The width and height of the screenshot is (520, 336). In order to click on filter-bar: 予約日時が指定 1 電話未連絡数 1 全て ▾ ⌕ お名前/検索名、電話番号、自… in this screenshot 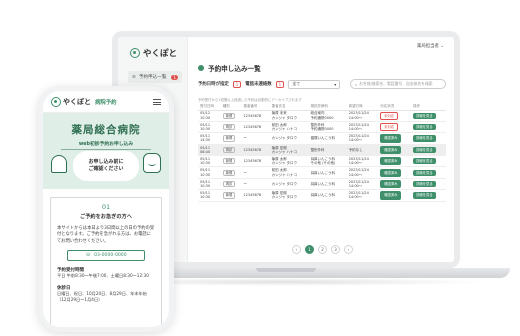, I will do `click(322, 84)`.